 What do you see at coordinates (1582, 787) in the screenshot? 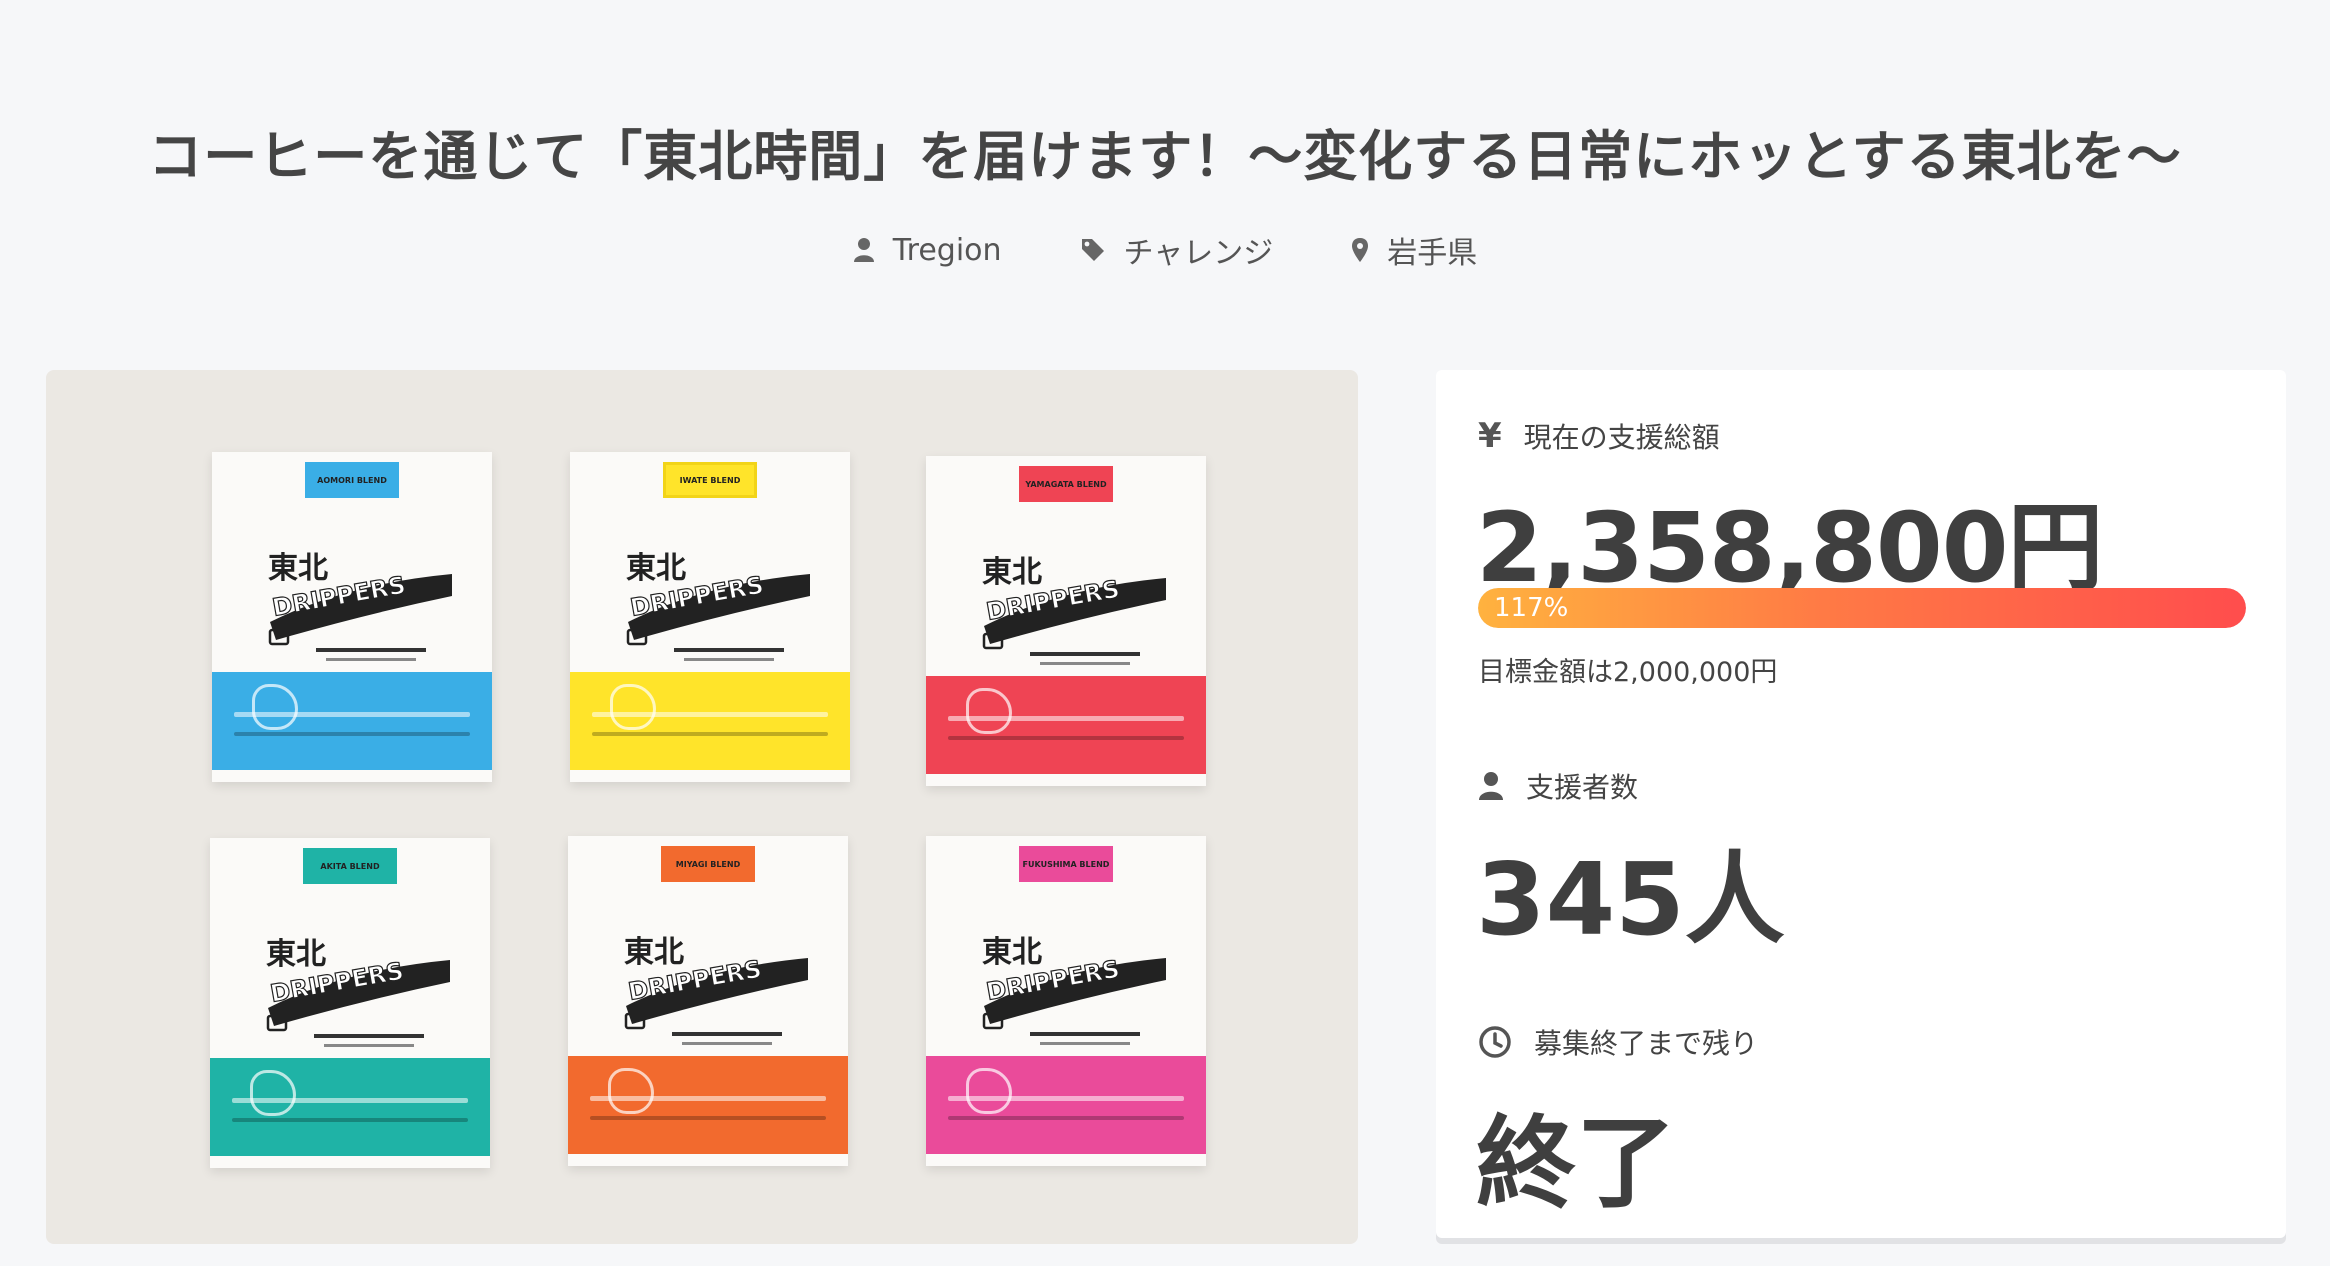
I see `supporters-label: 支援者数` at bounding box center [1582, 787].